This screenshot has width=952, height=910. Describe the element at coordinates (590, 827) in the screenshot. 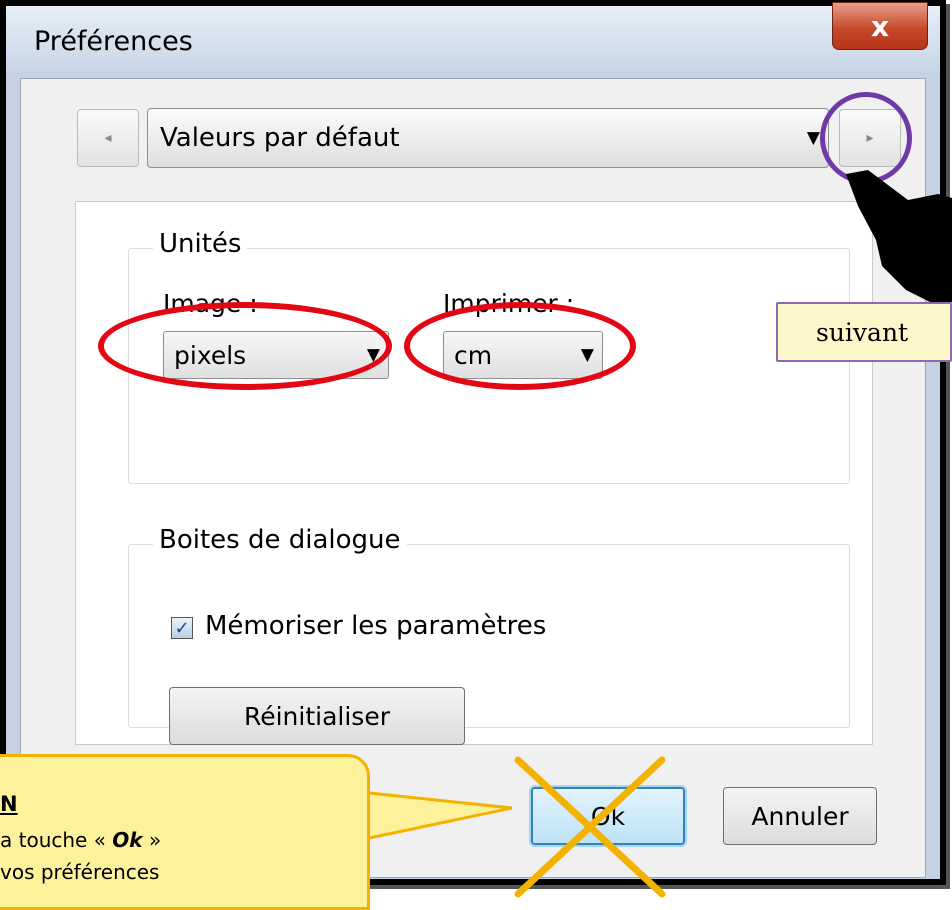

I see `cross-out-icon` at that location.